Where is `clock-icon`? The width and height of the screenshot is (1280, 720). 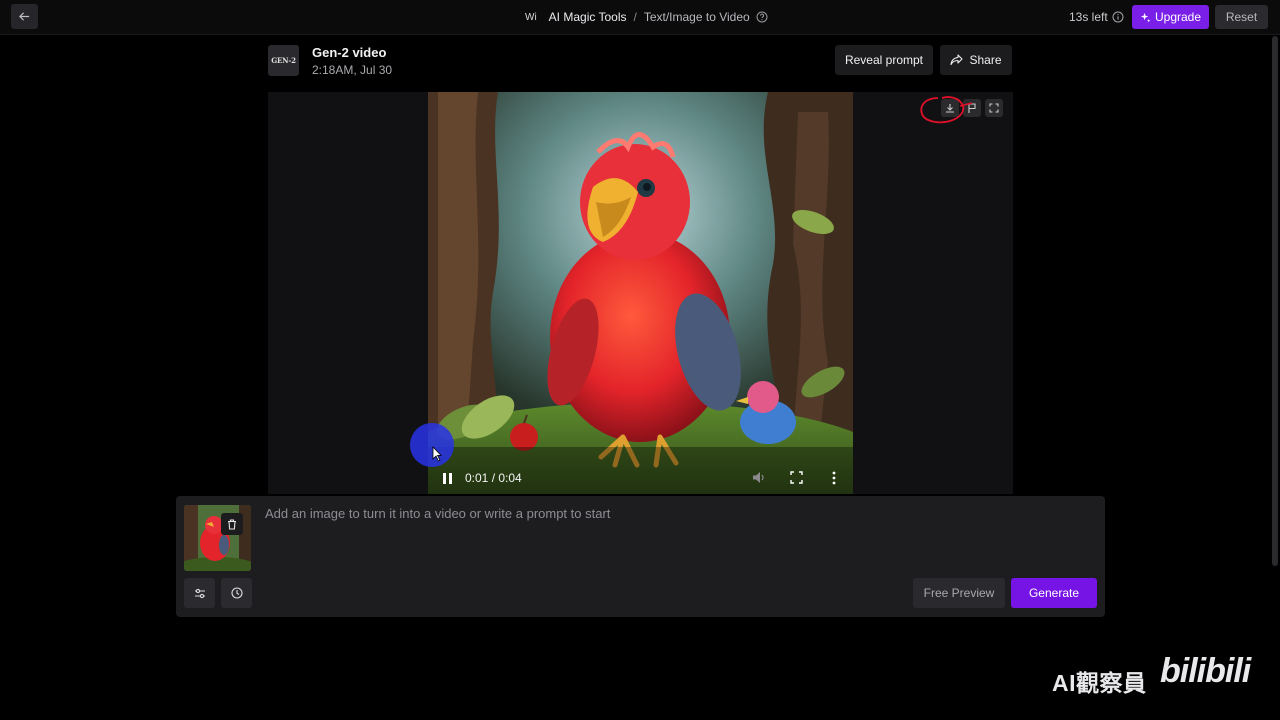
clock-icon is located at coordinates (236, 593).